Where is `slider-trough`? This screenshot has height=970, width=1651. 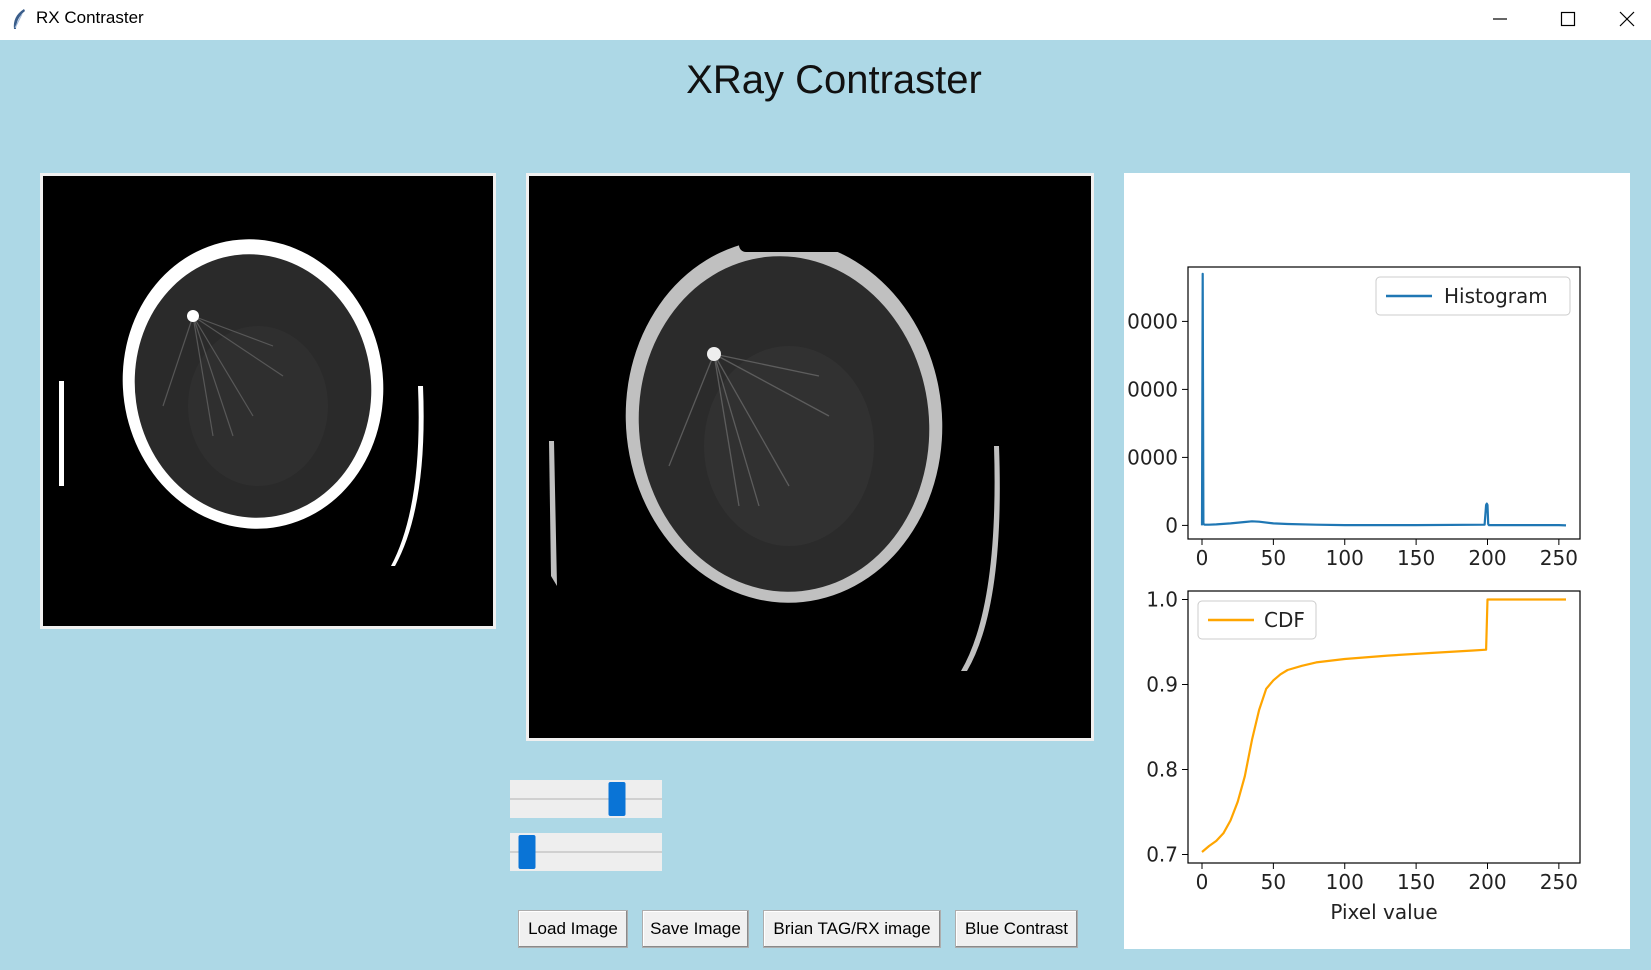 slider-trough is located at coordinates (586, 799).